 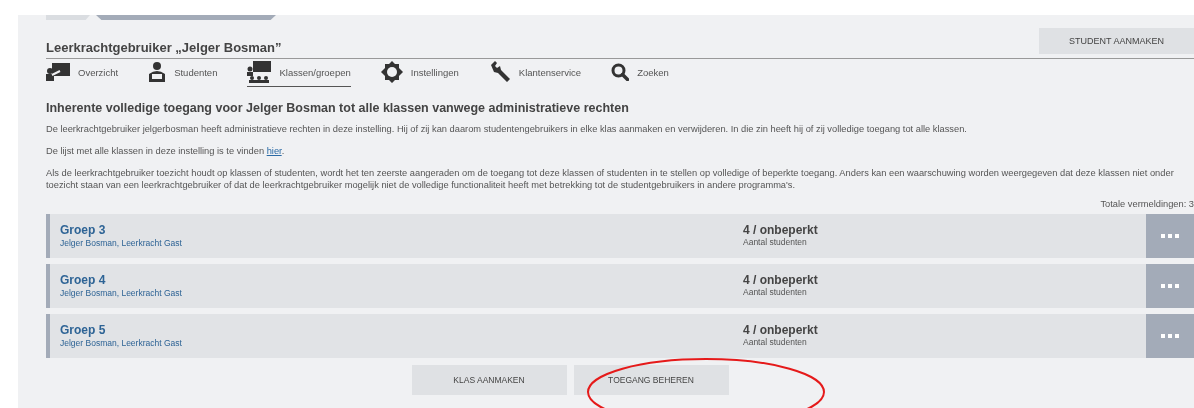 I want to click on create-student-button: STUDENT AANMAKEN, so click(x=1116, y=41).